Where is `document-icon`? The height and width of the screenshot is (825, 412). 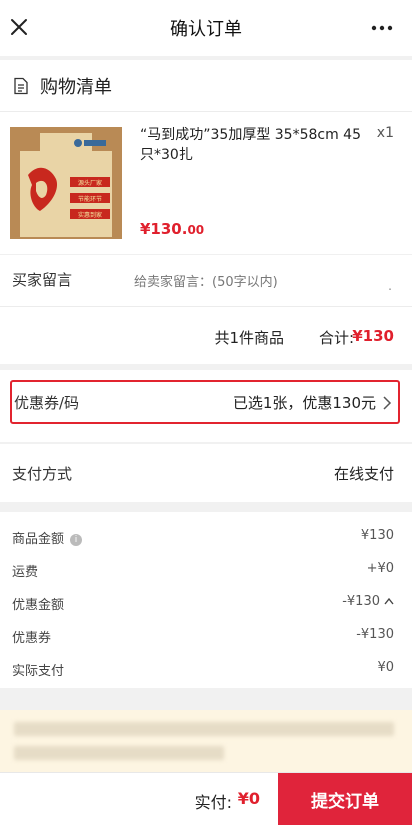 document-icon is located at coordinates (21, 85).